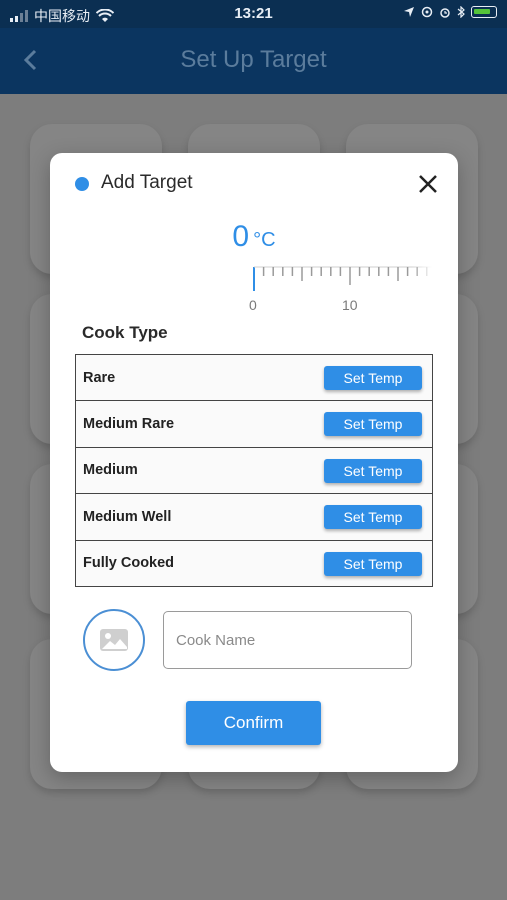  I want to click on ruler-label-0: 0, so click(253, 305).